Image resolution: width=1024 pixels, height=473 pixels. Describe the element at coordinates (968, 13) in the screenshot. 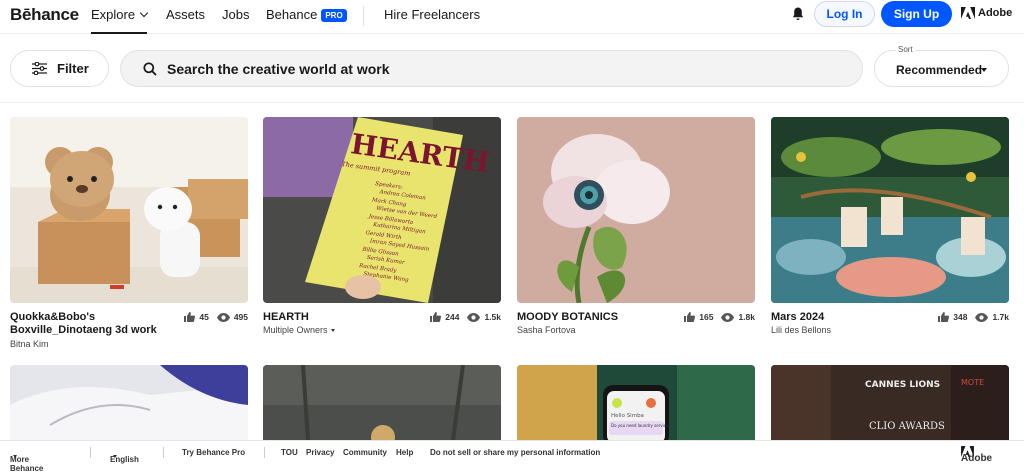

I see `adobe-logo-icon` at that location.